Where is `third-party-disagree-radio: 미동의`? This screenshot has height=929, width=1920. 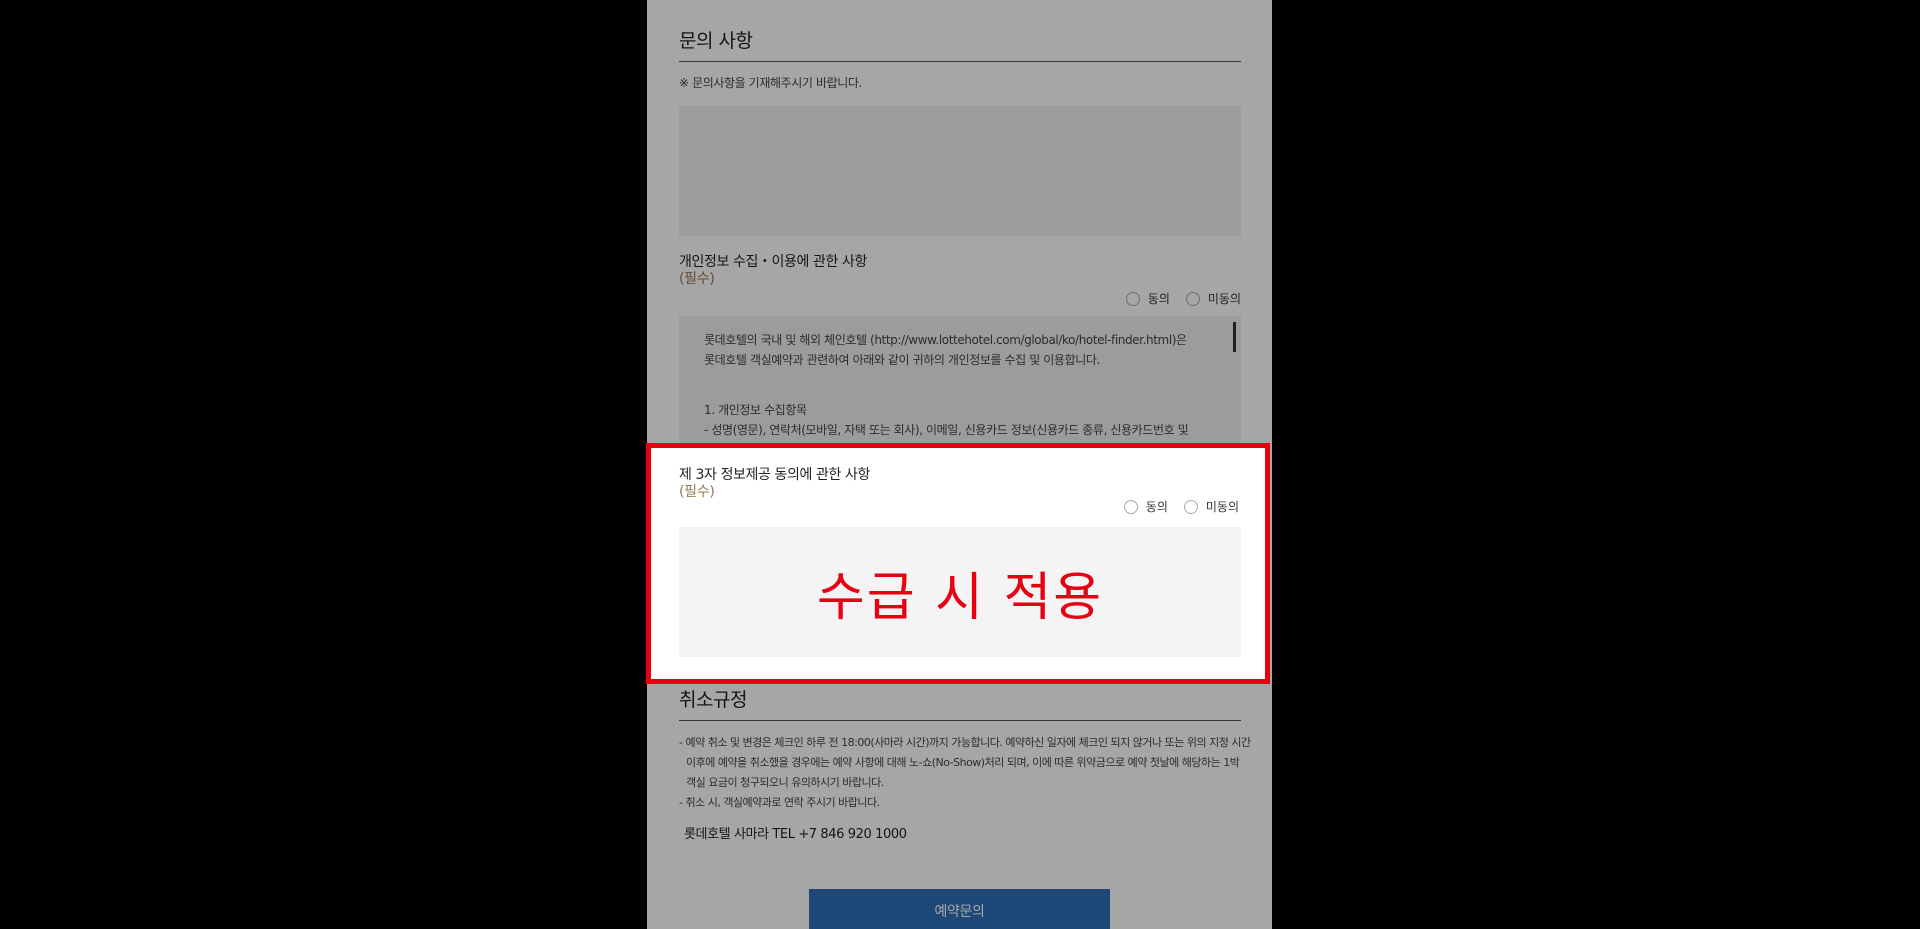 third-party-disagree-radio: 미동의 is located at coordinates (1211, 506).